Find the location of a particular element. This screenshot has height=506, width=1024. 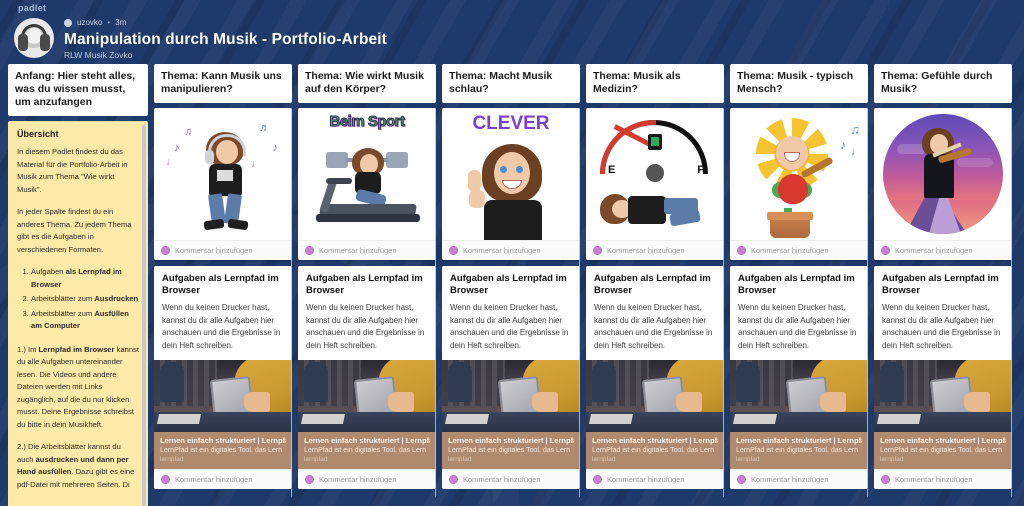

post-illustration: ♫ ♪ ♩ ♬ ♪ ♩ Kommentar hinzufügen is located at coordinates (223, 184).